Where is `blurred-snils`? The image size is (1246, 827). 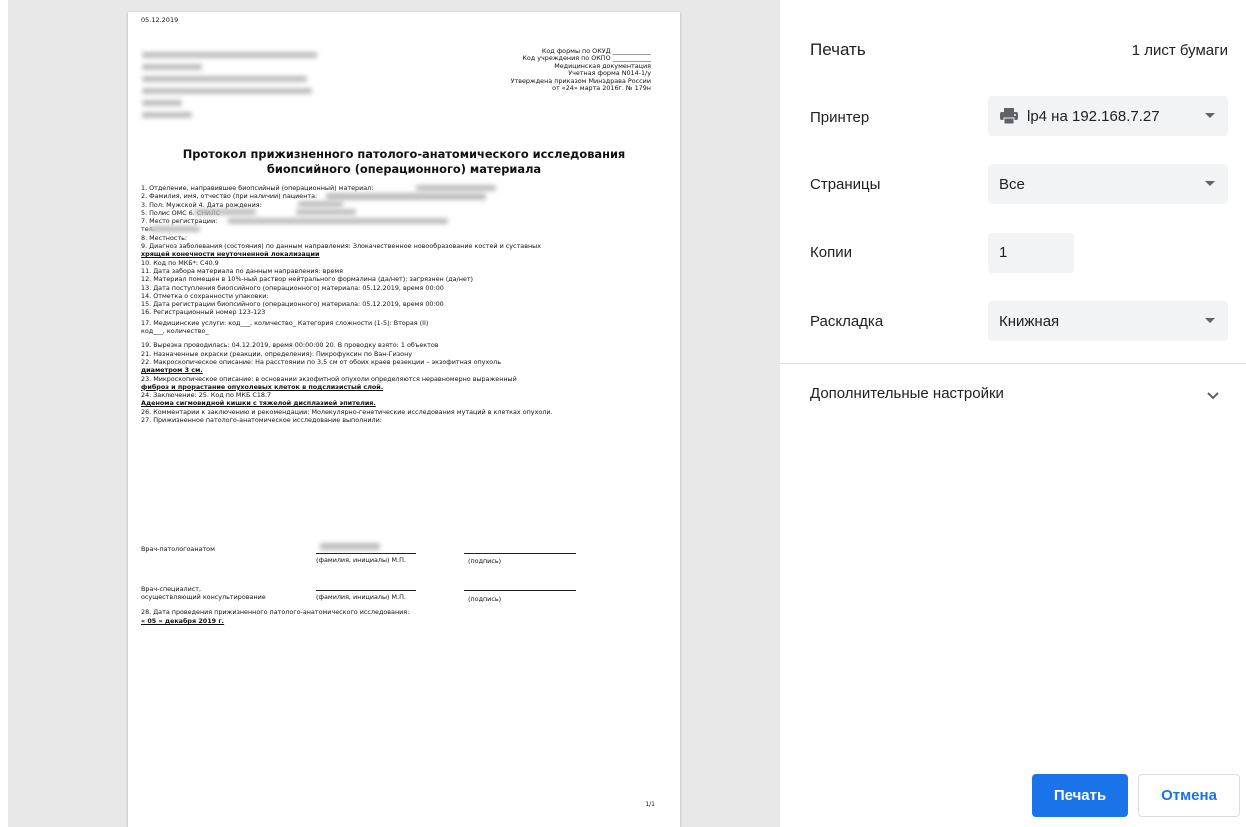
blurred-snils is located at coordinates (326, 212).